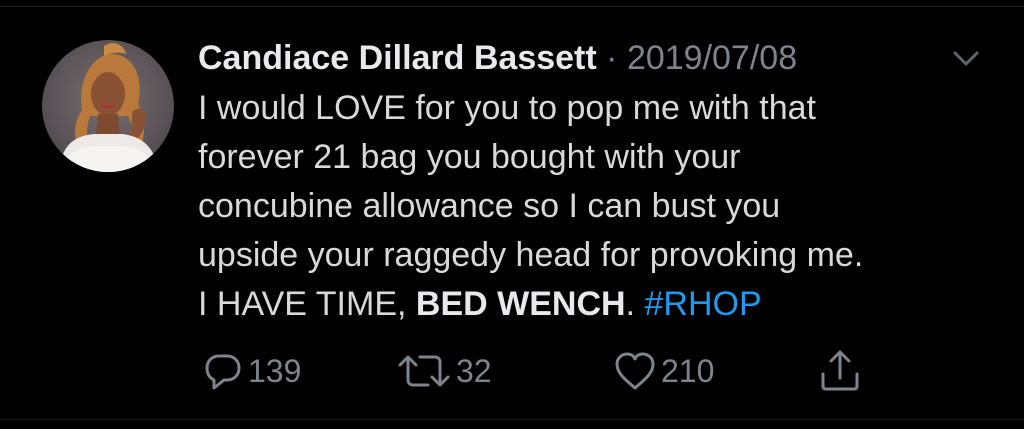 This screenshot has height=429, width=1024. I want to click on tweet-text-segment: I HAVE TIME,, so click(307, 304).